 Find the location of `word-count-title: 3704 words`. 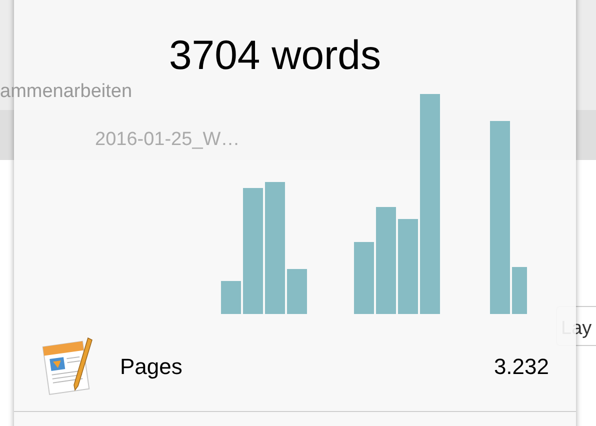

word-count-title: 3704 words is located at coordinates (275, 55).